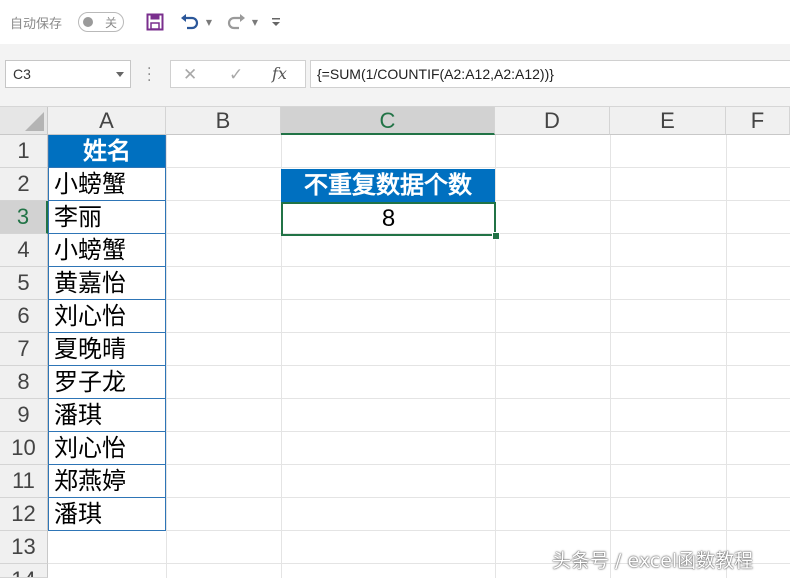 The width and height of the screenshot is (790, 578). I want to click on row-header-3: 3, so click(24, 217).